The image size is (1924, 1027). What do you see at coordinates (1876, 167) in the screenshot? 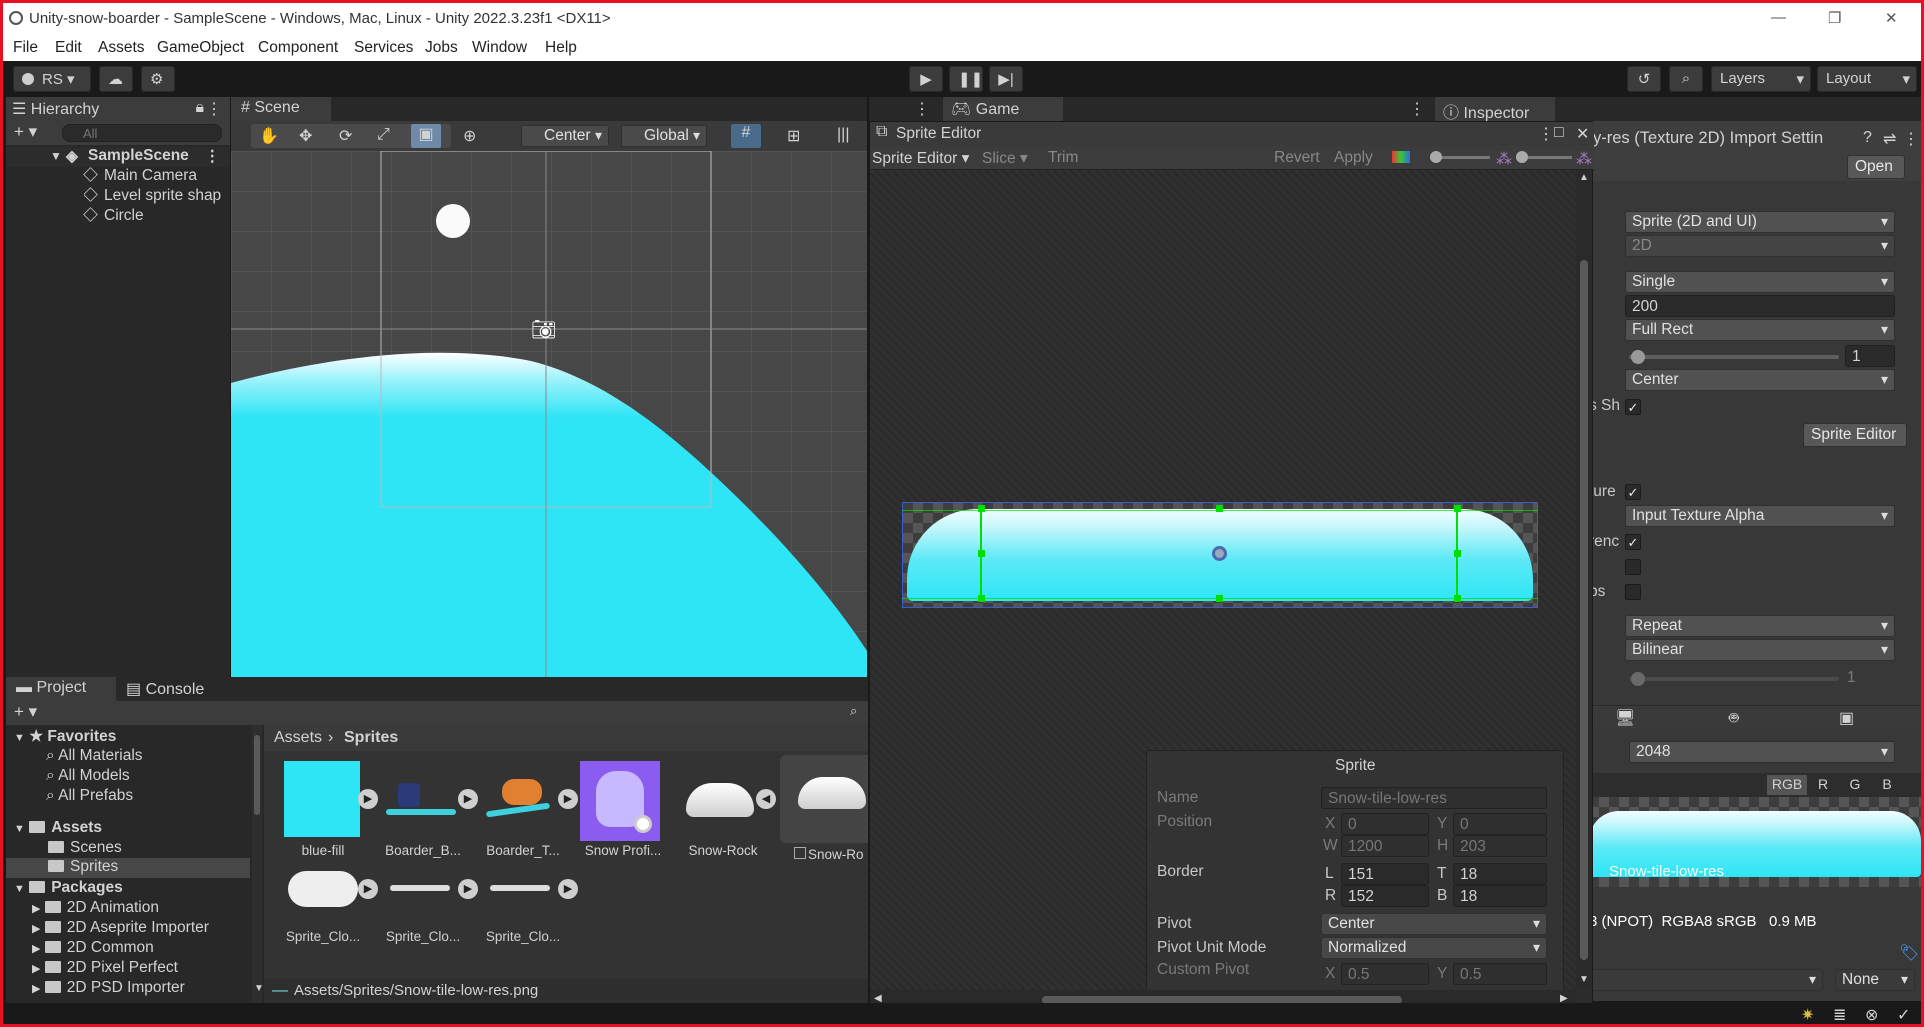
I see `open-button: Open` at bounding box center [1876, 167].